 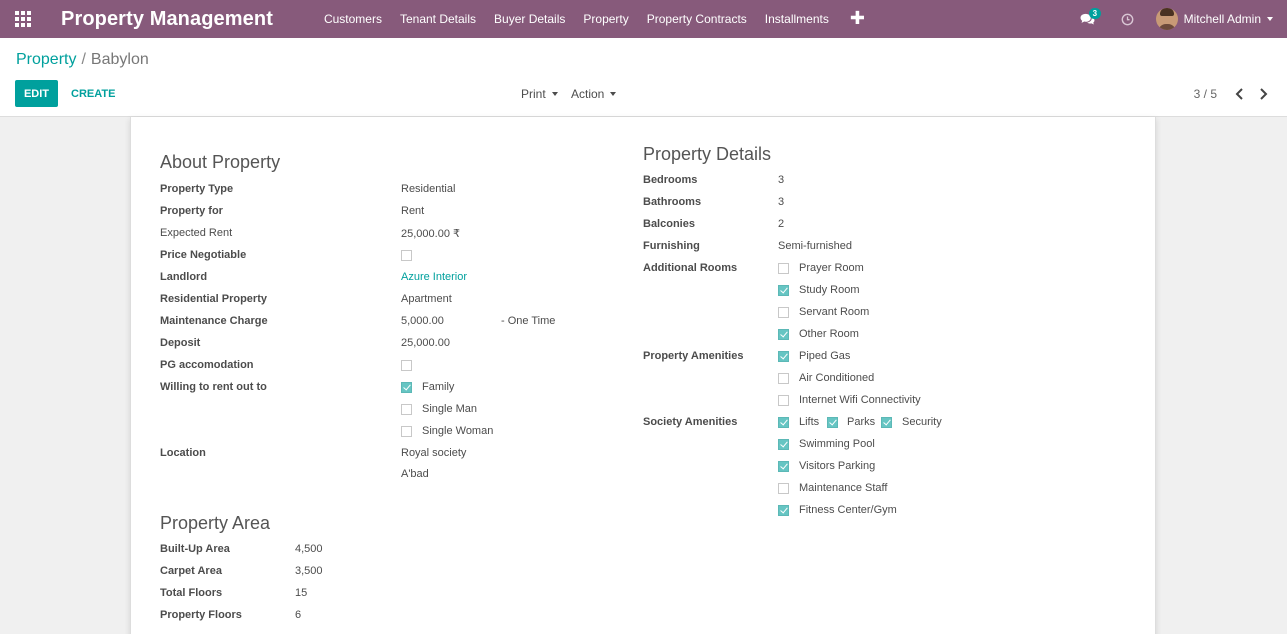 I want to click on carpet-area-value: 3,500, so click(x=309, y=571).